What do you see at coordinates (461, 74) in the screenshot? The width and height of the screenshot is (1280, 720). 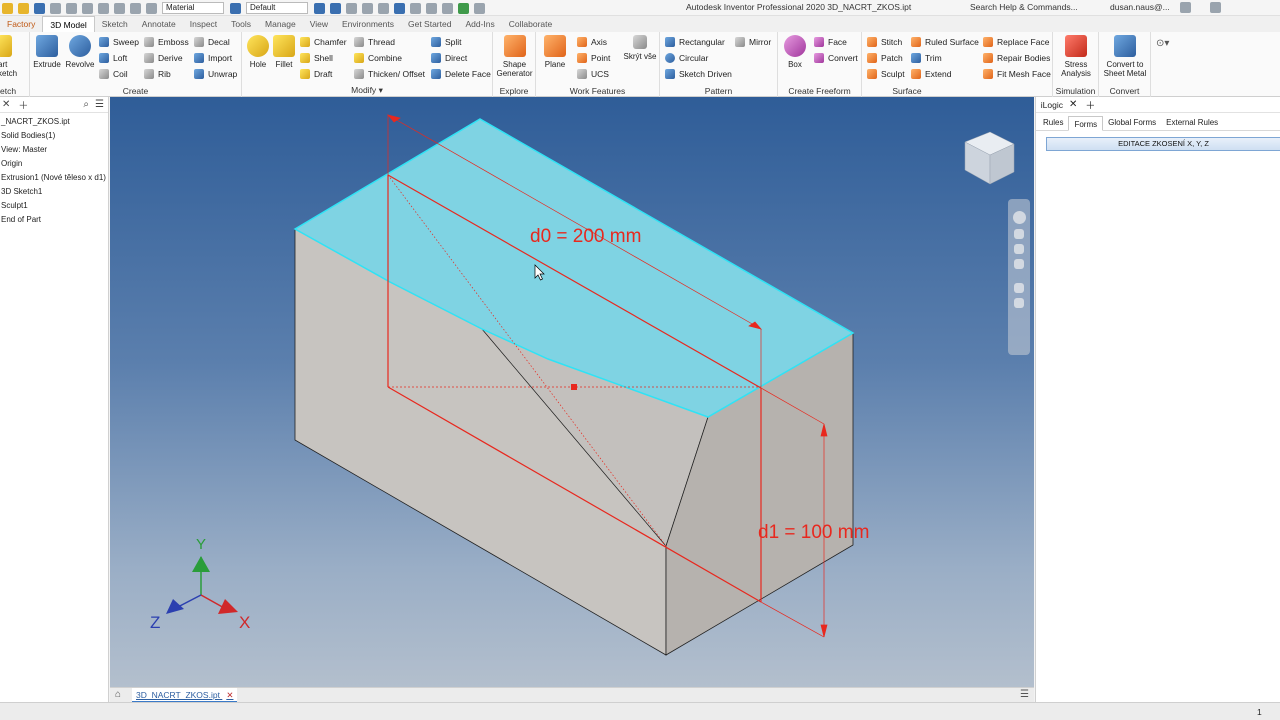 I see `delete-face-button: Delete Face` at bounding box center [461, 74].